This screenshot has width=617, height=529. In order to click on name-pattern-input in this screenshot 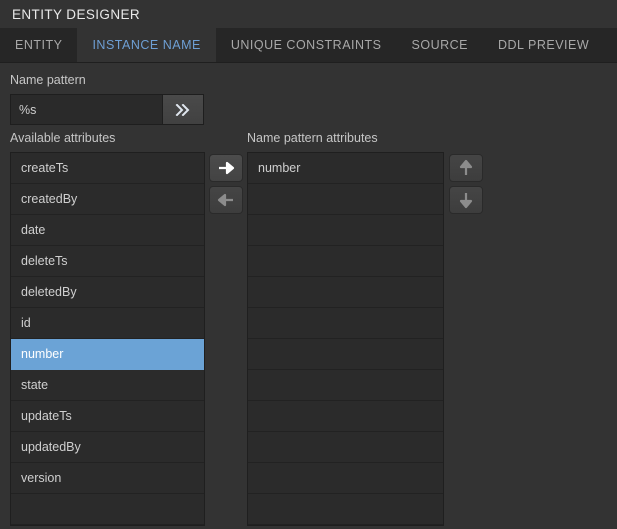, I will do `click(86, 109)`.